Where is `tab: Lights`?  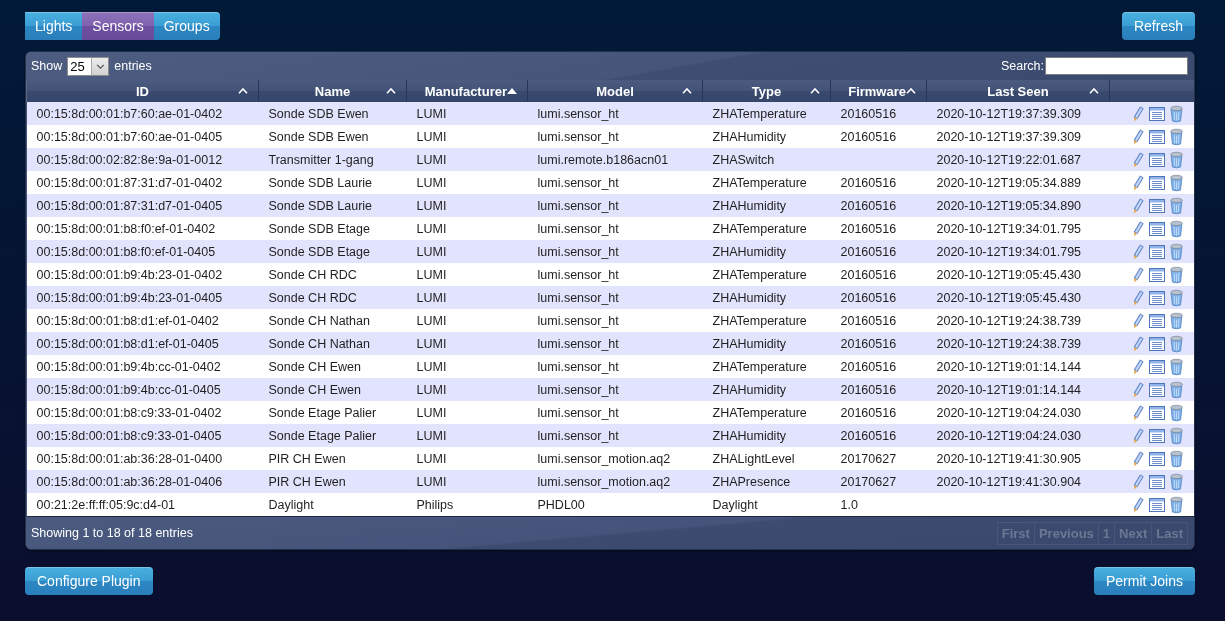
tab: Lights is located at coordinates (54, 26).